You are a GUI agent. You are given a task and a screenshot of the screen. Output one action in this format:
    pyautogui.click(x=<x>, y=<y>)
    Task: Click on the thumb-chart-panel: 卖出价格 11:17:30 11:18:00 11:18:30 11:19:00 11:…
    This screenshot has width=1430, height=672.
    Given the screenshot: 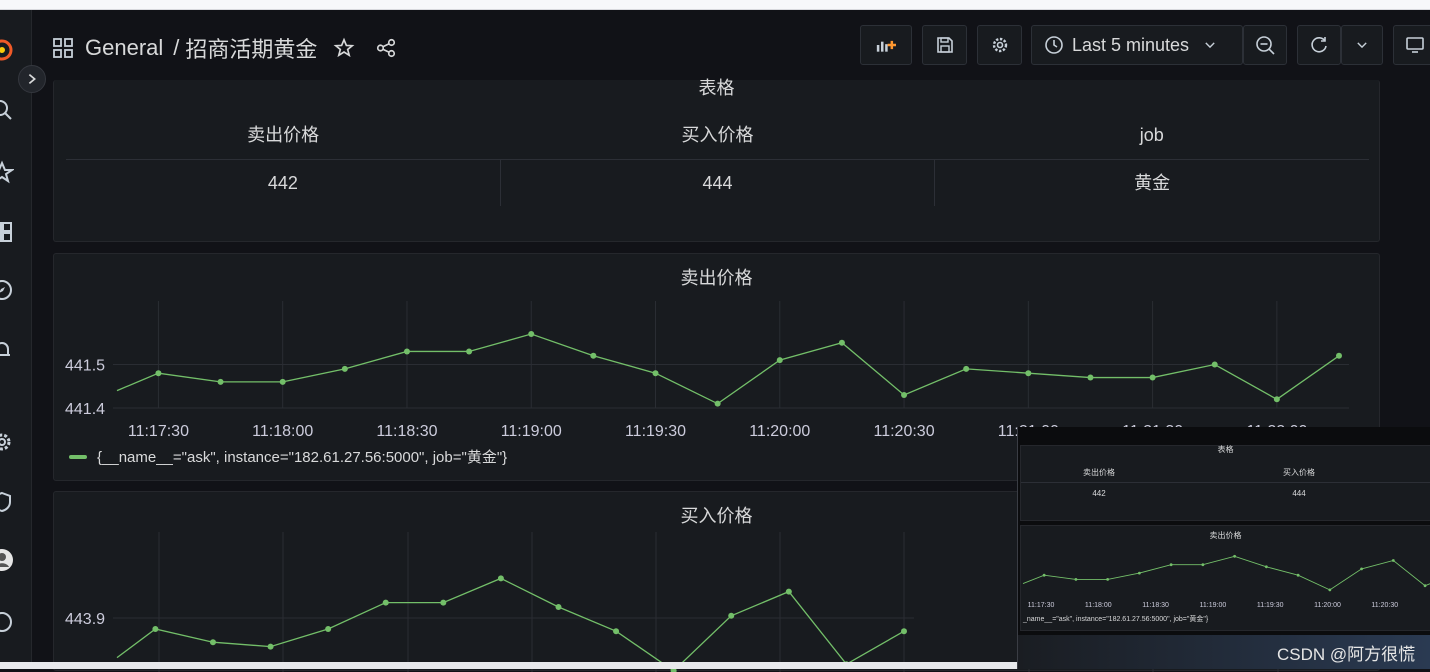 What is the action you would take?
    pyautogui.click(x=1225, y=578)
    